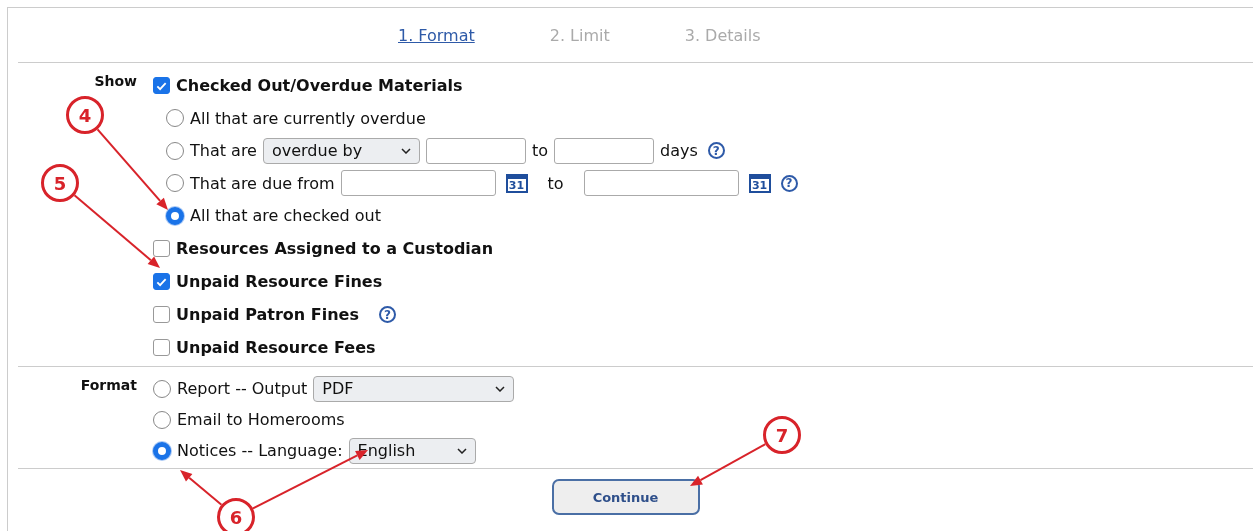 Image resolution: width=1253 pixels, height=531 pixels. I want to click on dropdown: PDF, so click(414, 388).